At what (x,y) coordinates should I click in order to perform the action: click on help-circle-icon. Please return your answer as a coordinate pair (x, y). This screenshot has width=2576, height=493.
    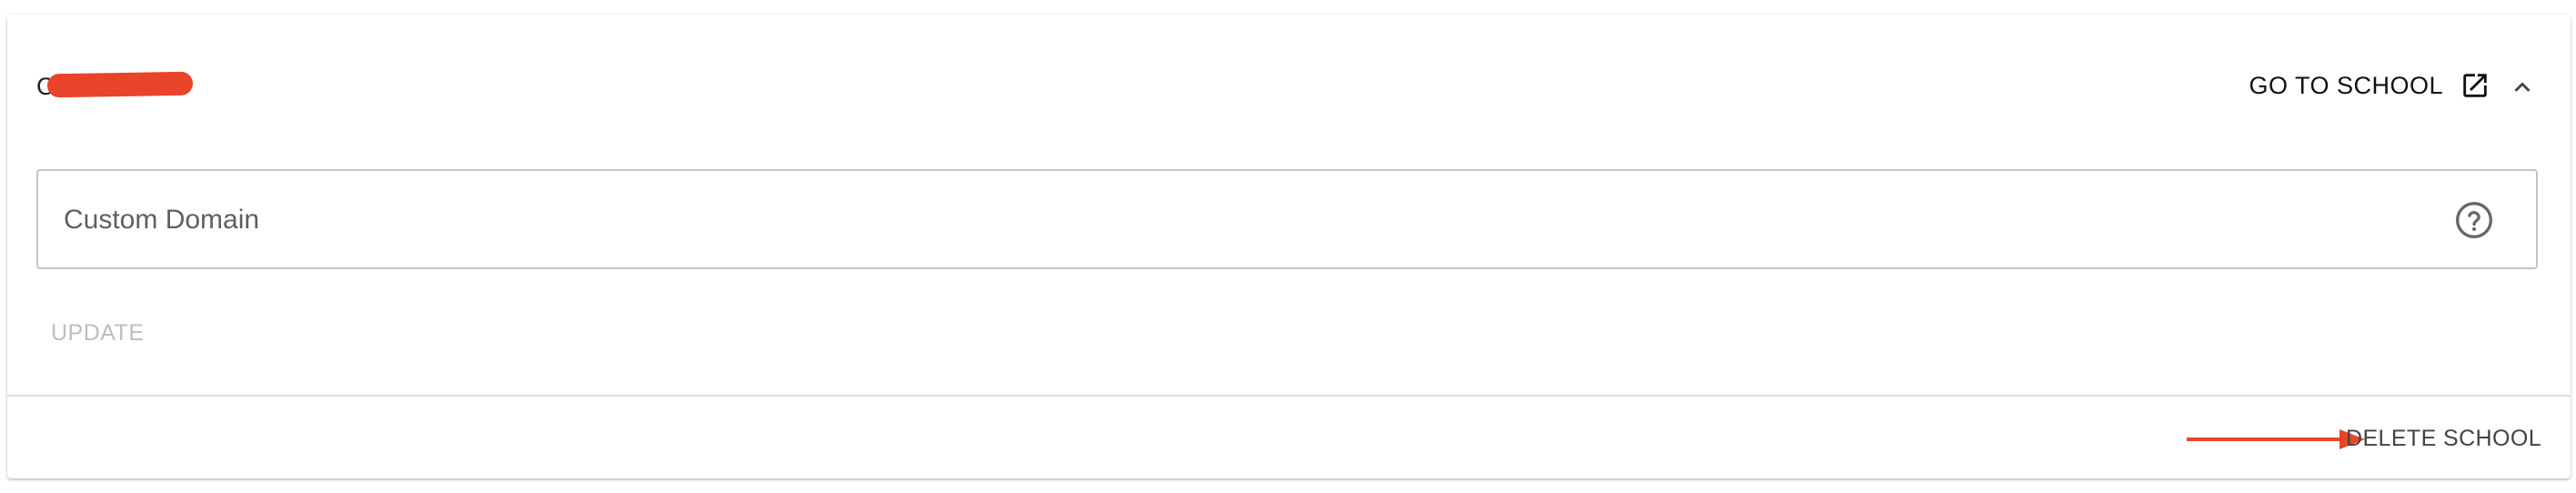
    Looking at the image, I should click on (2474, 220).